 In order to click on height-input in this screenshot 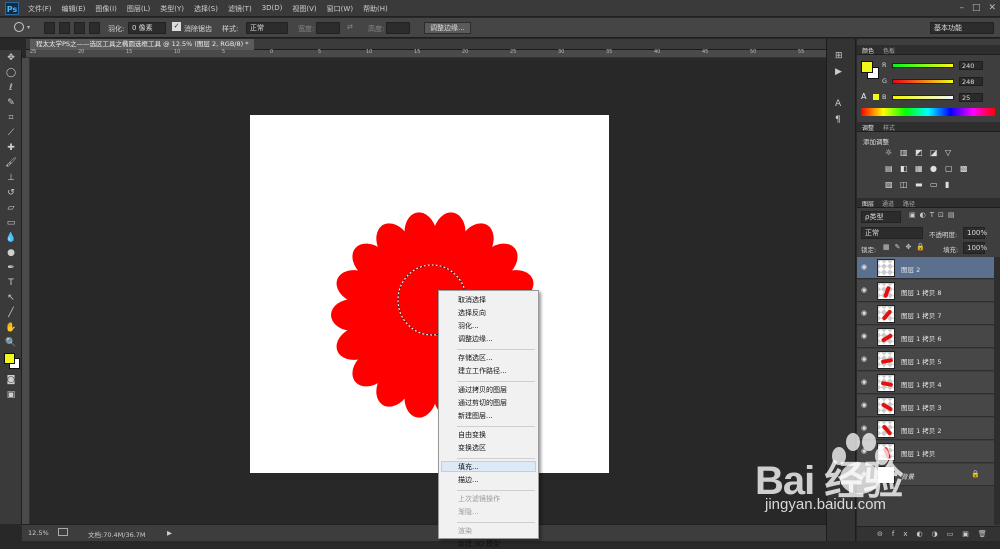, I will do `click(398, 28)`.